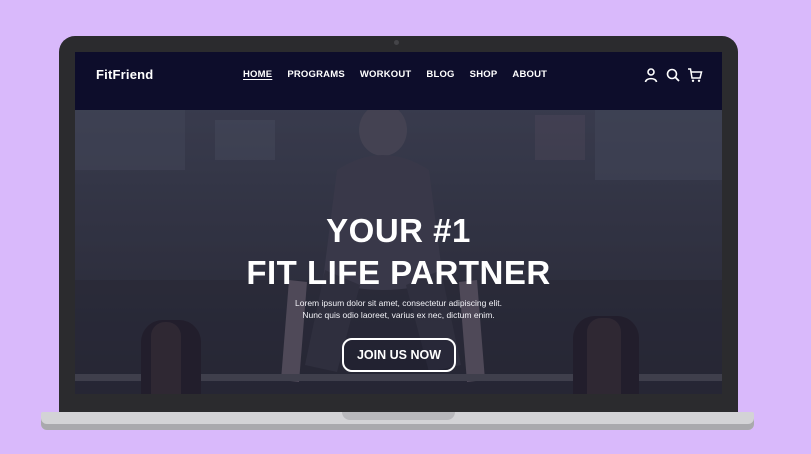  Describe the element at coordinates (484, 74) in the screenshot. I see `nav-link-shop: SHOP` at that location.